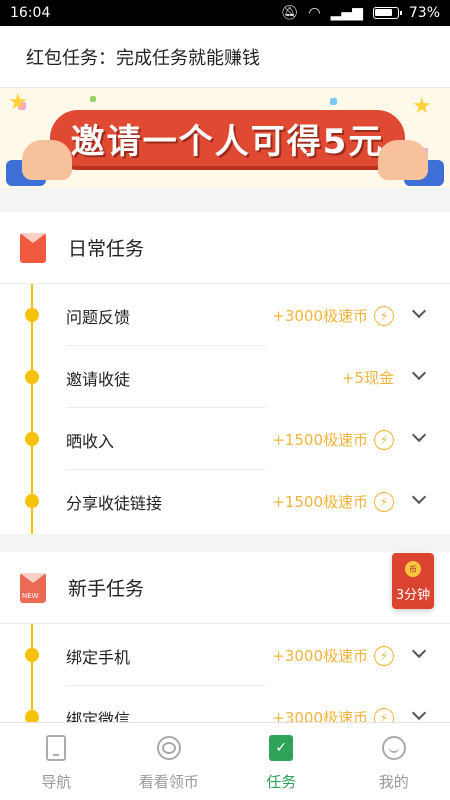  What do you see at coordinates (114, 503) in the screenshot?
I see `task-name: 分享收徒链接` at bounding box center [114, 503].